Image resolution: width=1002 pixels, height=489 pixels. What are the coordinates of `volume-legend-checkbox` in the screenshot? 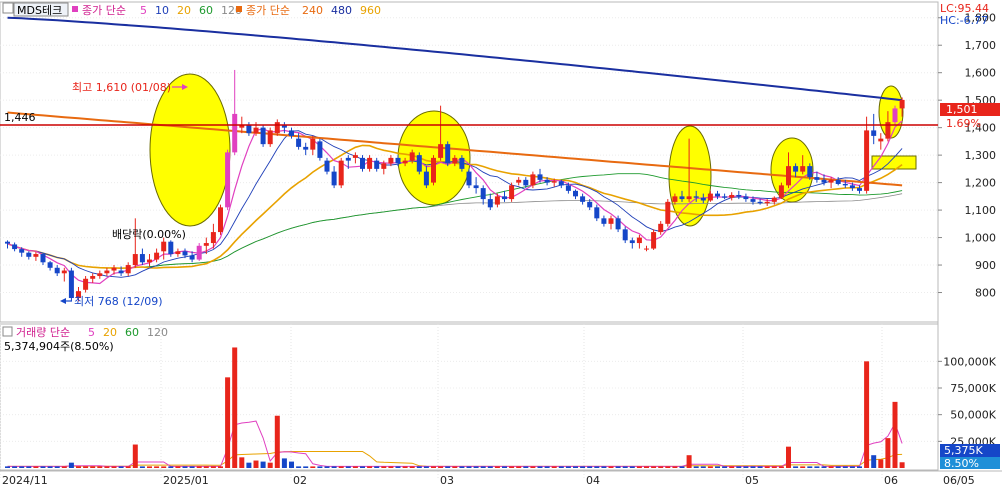 It's located at (7, 331).